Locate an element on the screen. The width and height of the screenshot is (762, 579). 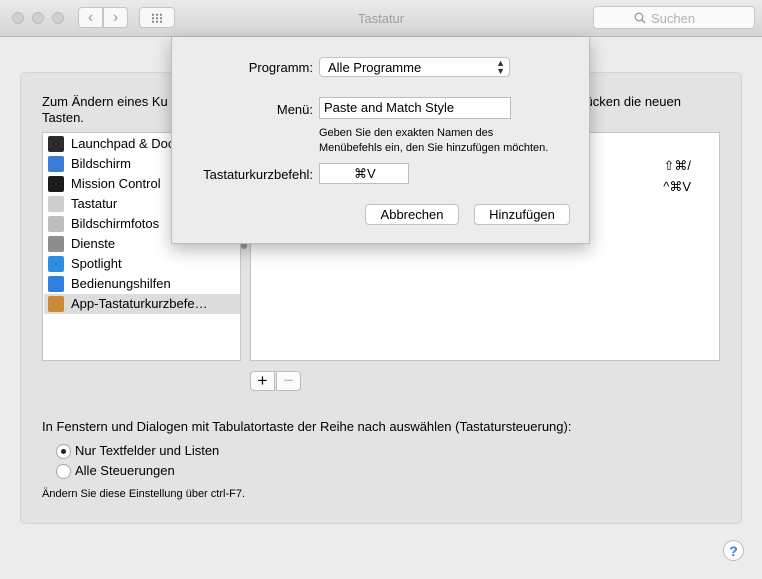
radio-label: Nur Textfelder und Listen is located at coordinates (147, 450).